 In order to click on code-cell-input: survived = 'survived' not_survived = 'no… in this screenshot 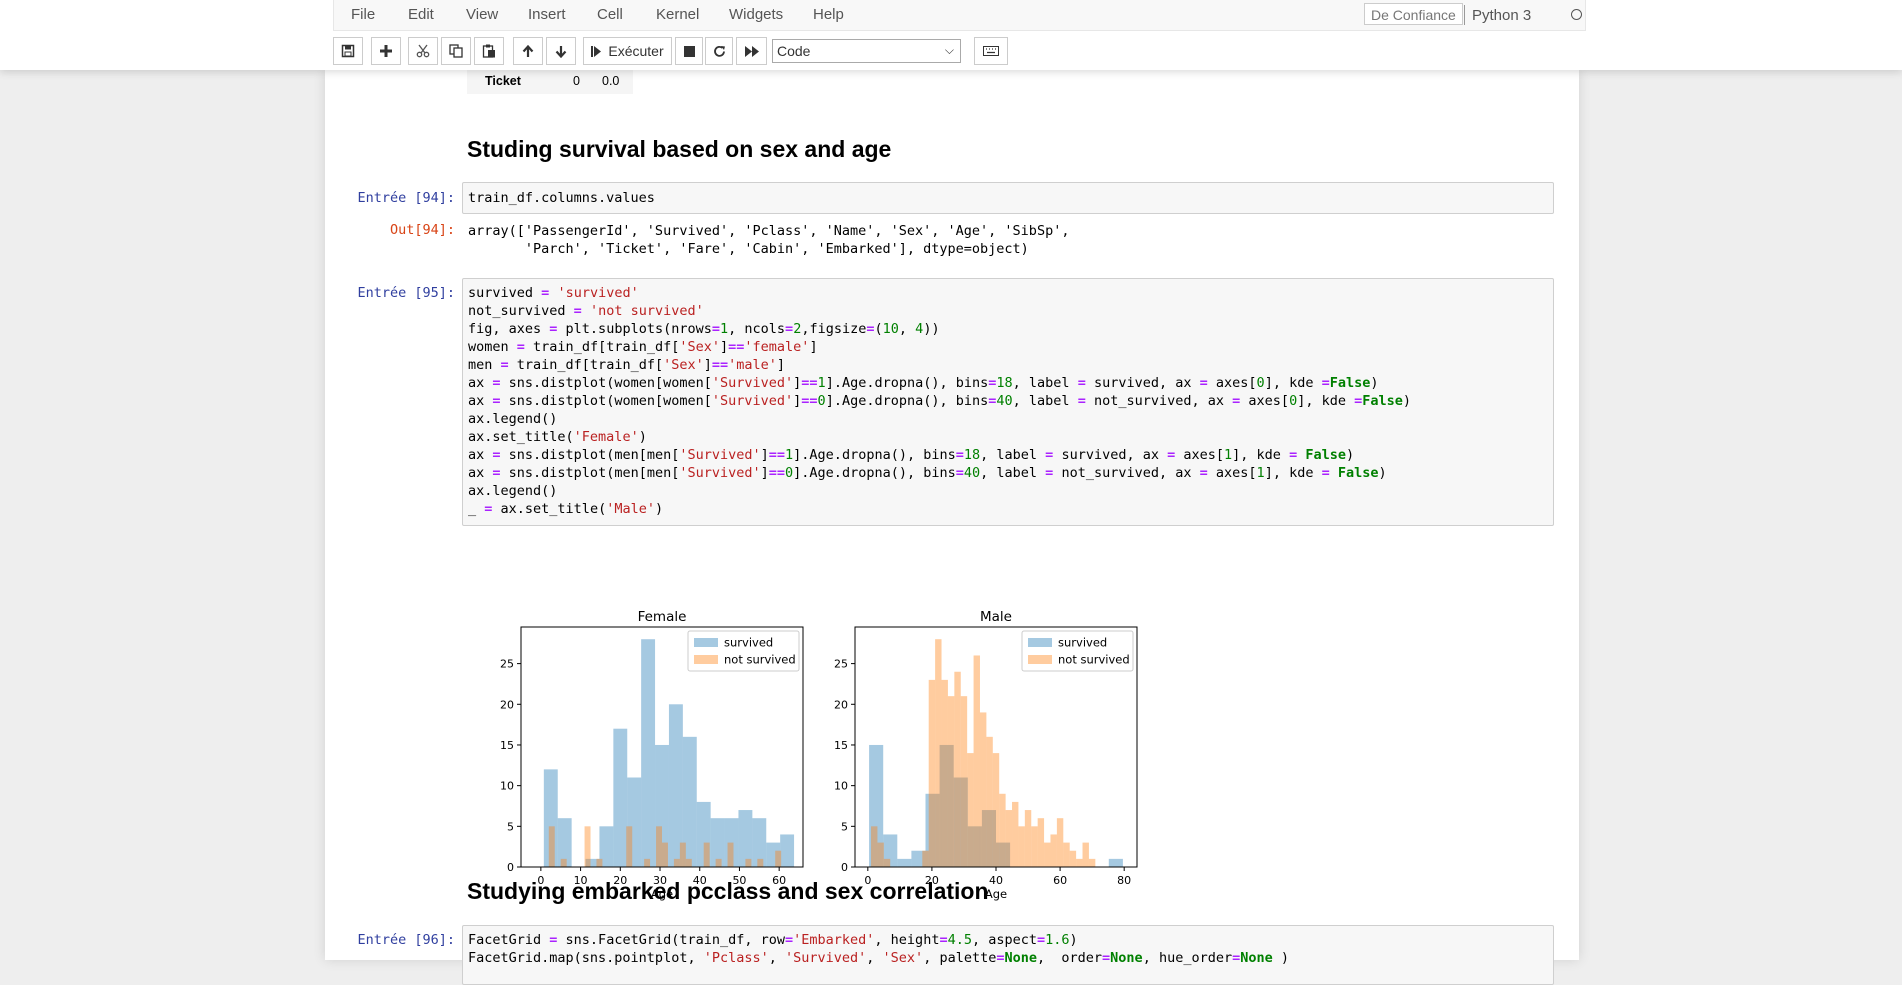, I will do `click(1008, 402)`.